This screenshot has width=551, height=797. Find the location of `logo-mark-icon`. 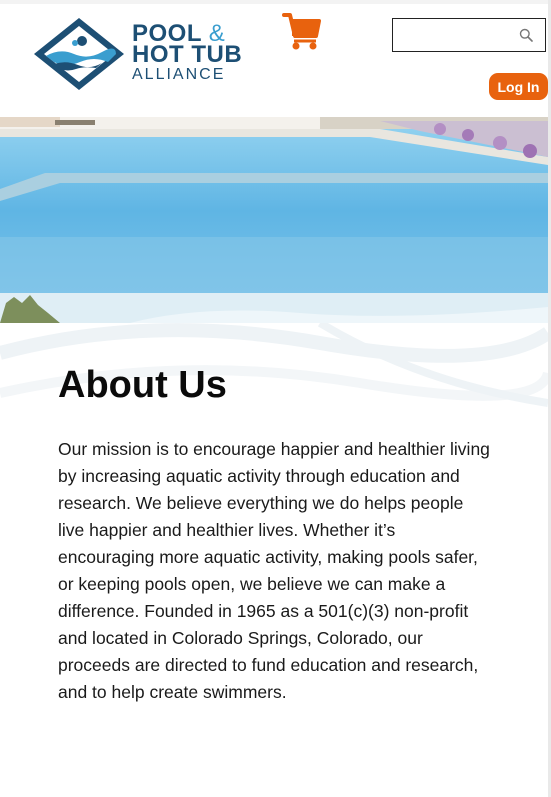

logo-mark-icon is located at coordinates (79, 54).